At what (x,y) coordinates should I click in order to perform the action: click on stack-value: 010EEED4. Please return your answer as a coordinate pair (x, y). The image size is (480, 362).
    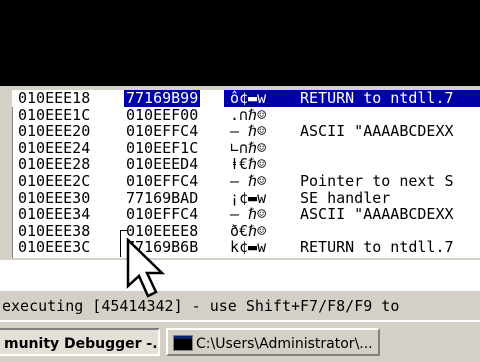
    Looking at the image, I should click on (162, 164).